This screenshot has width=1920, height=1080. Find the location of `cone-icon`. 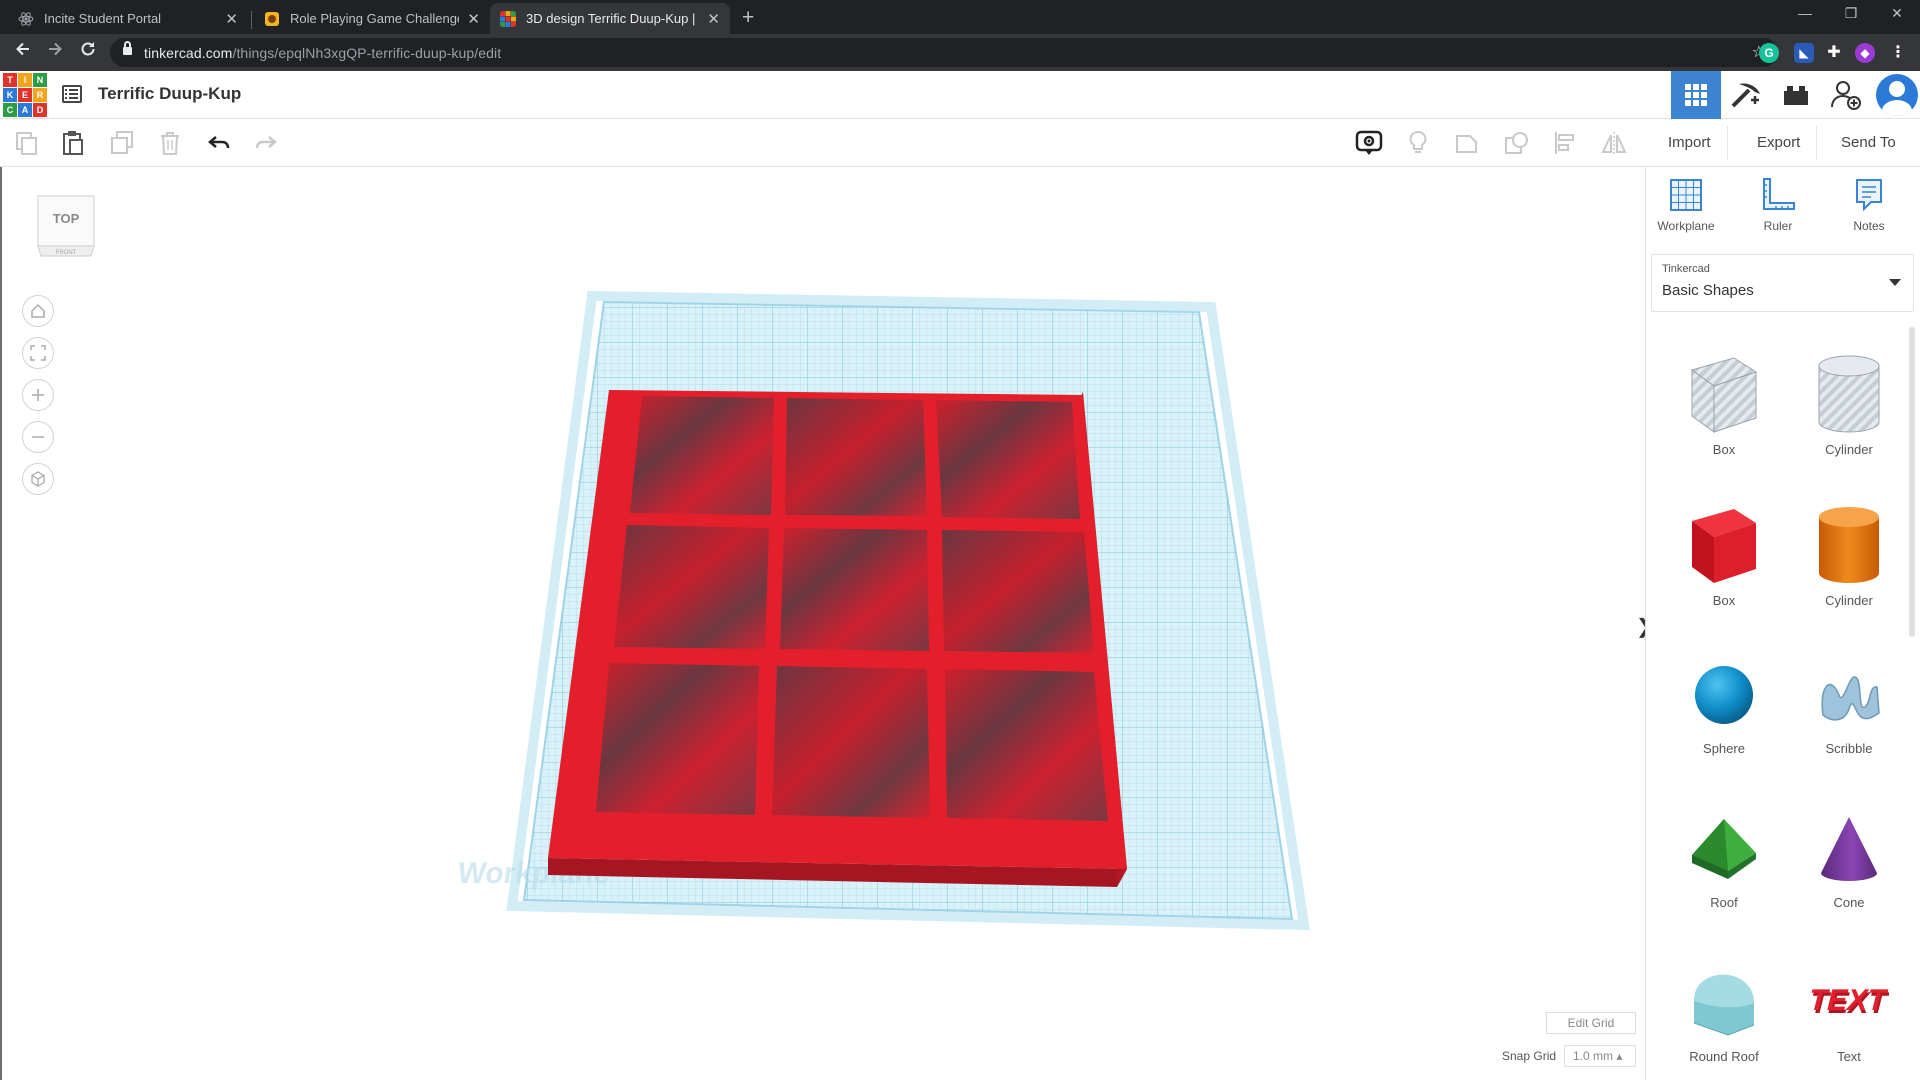

cone-icon is located at coordinates (1849, 849).